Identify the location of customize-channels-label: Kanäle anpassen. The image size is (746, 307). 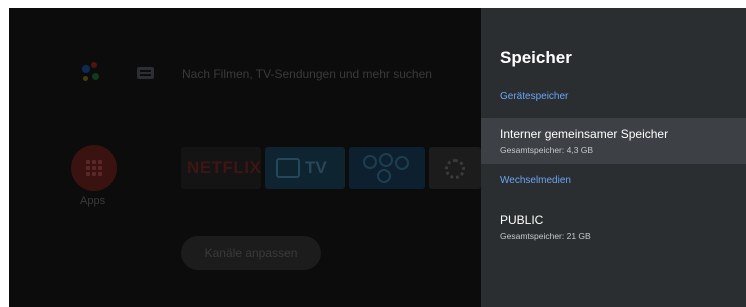
(251, 253).